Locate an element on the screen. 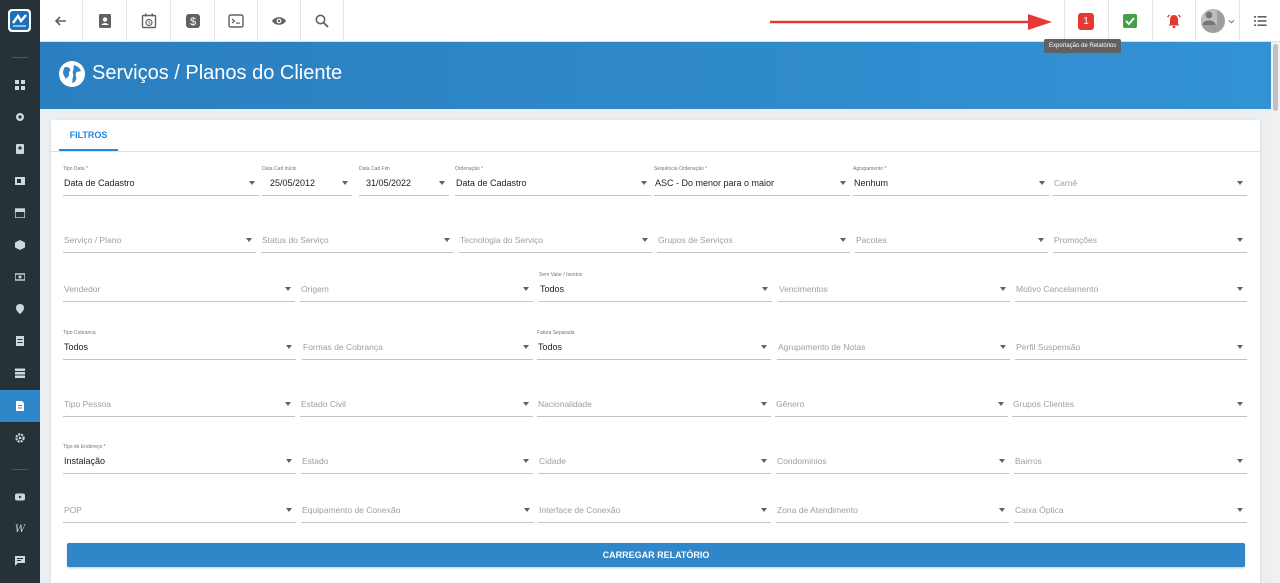 The width and height of the screenshot is (1280, 583). menu-list-icon is located at coordinates (1260, 21).